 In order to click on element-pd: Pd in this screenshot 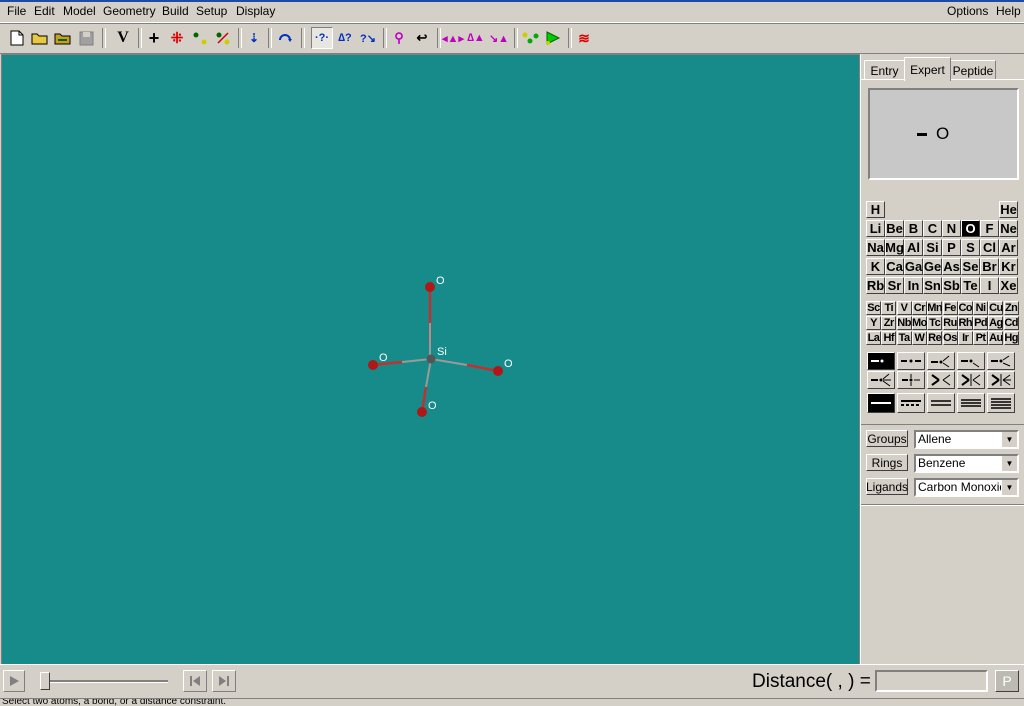, I will do `click(981, 323)`.